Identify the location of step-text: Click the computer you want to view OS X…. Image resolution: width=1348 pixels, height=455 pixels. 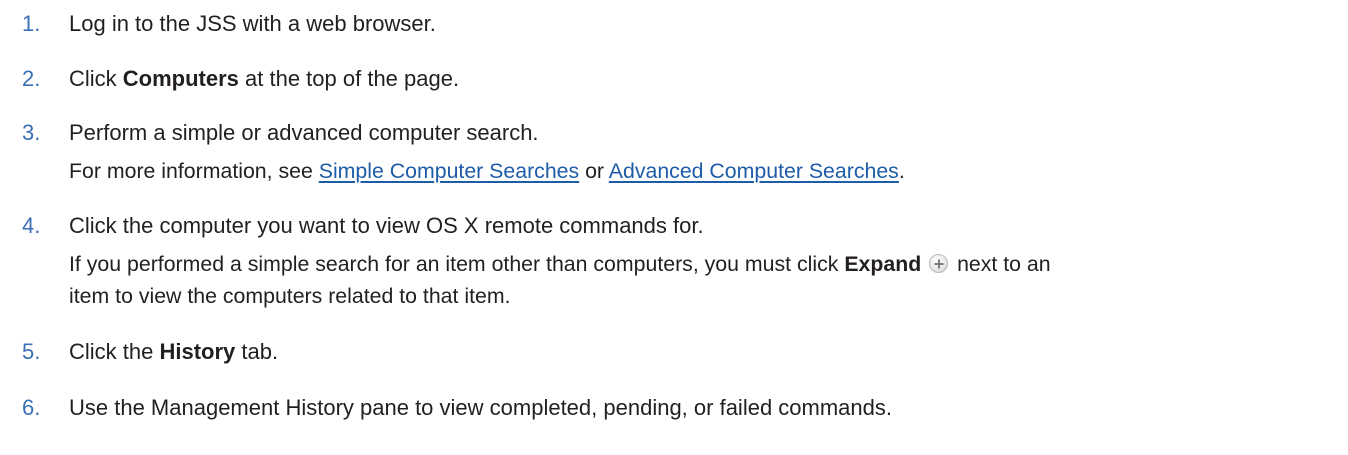
(386, 225).